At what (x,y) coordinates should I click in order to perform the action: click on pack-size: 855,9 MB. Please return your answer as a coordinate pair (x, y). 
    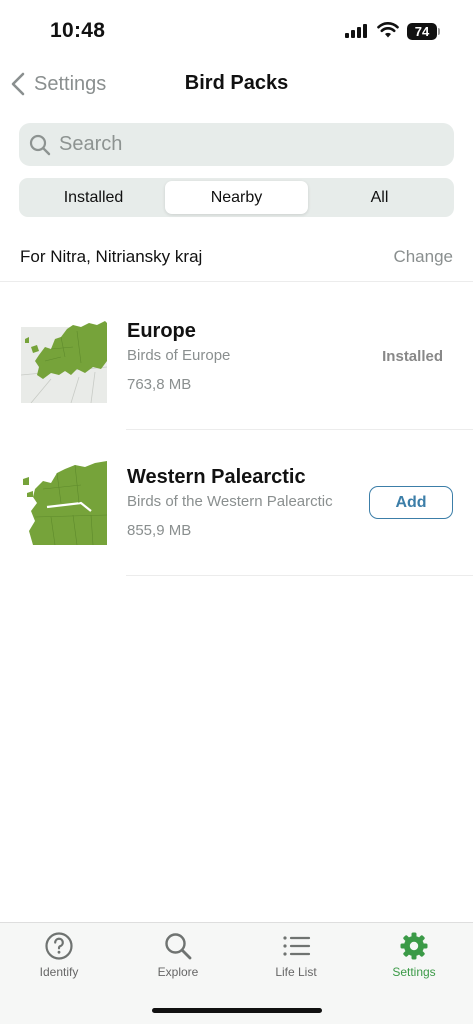
    Looking at the image, I should click on (159, 530).